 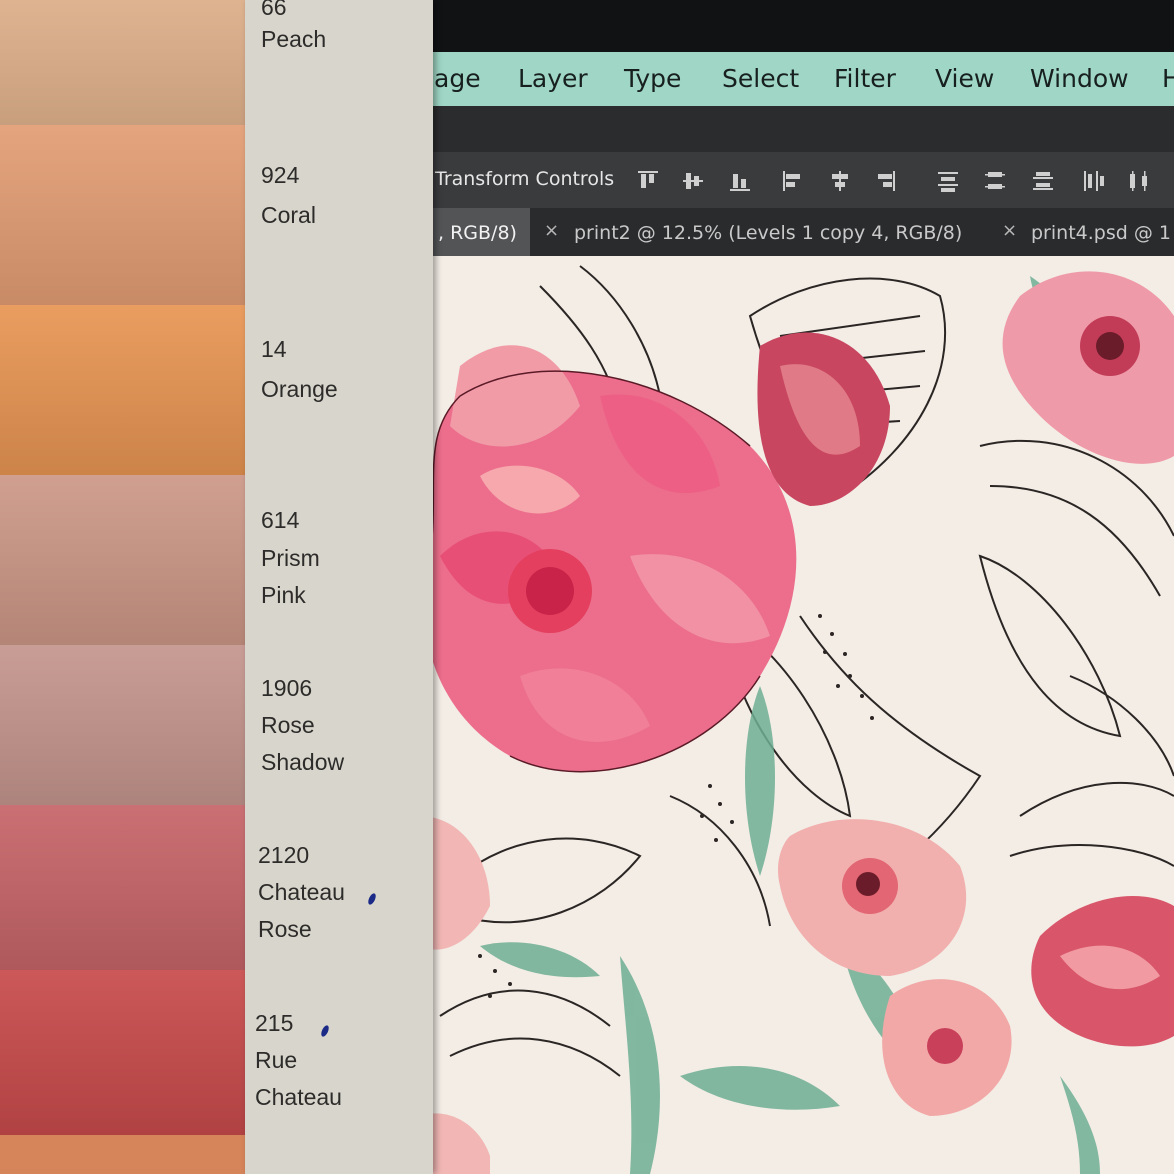 I want to click on swatch-name: Pink, so click(x=283, y=595).